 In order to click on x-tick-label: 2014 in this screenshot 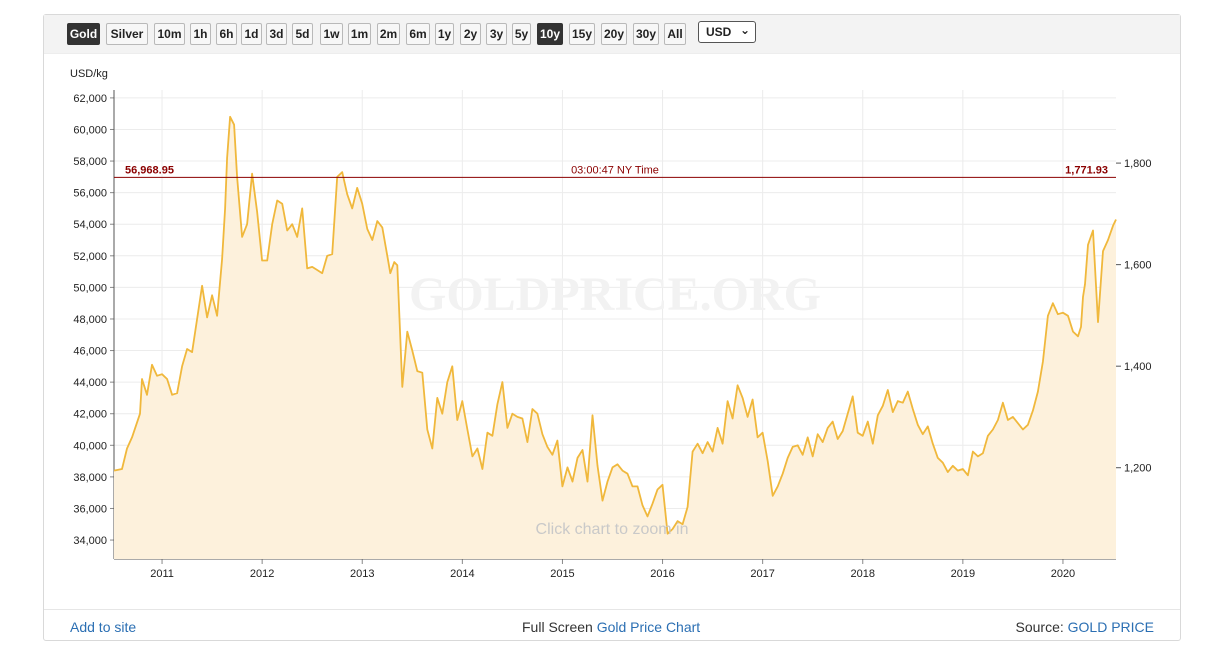, I will do `click(462, 574)`.